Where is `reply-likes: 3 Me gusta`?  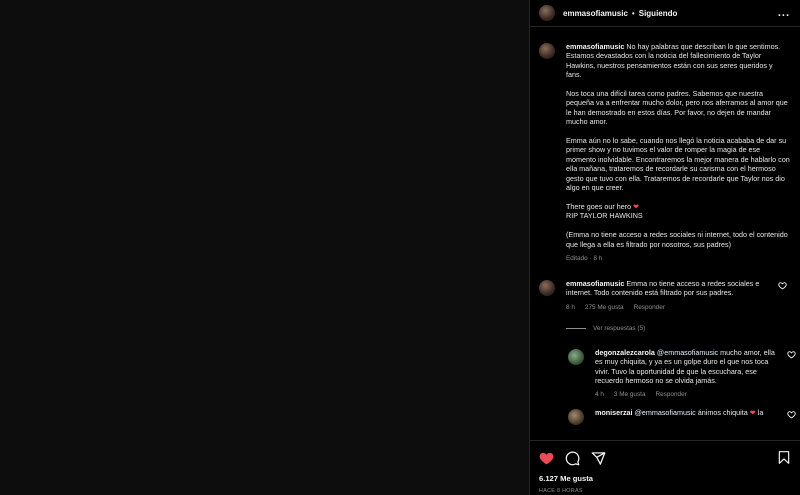 reply-likes: 3 Me gusta is located at coordinates (630, 394).